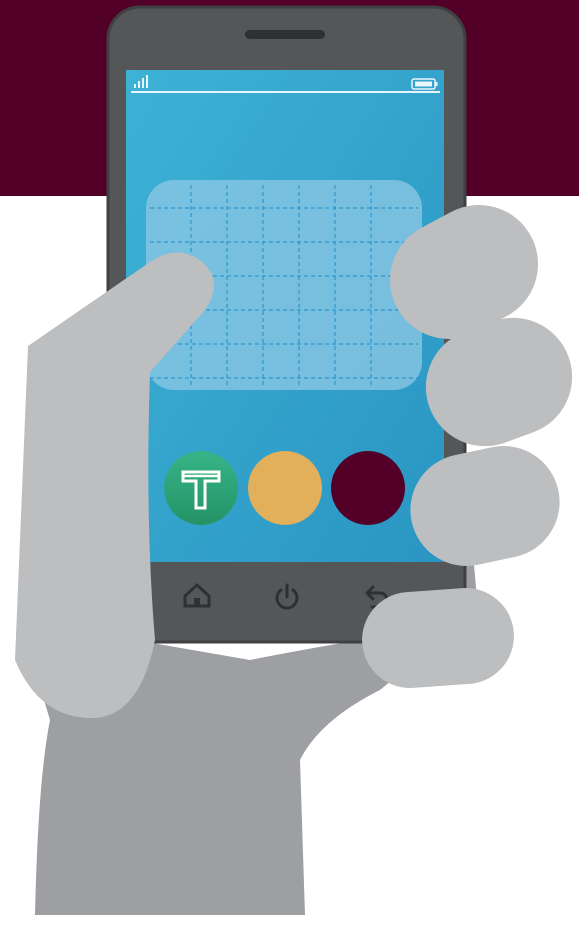 The width and height of the screenshot is (579, 940). Describe the element at coordinates (438, 638) in the screenshot. I see `finger-pinky` at that location.